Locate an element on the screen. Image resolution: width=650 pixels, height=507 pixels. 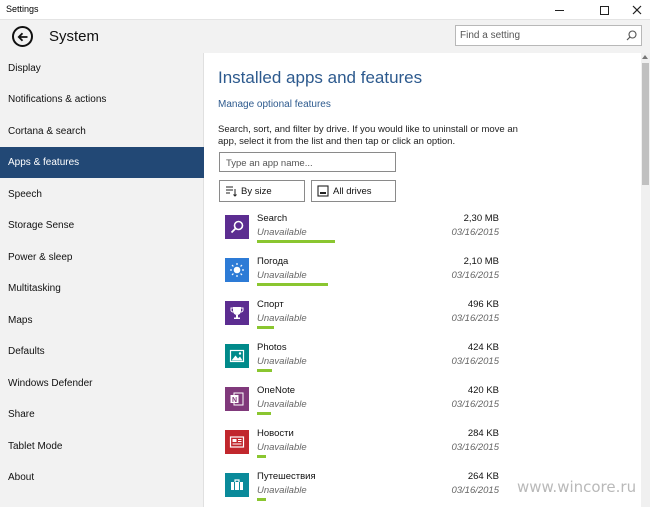
search-input is located at coordinates (540, 35).